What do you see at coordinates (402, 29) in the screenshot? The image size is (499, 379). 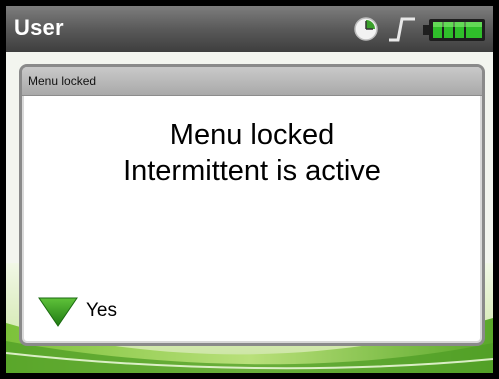 I see `signal-step-icon` at bounding box center [402, 29].